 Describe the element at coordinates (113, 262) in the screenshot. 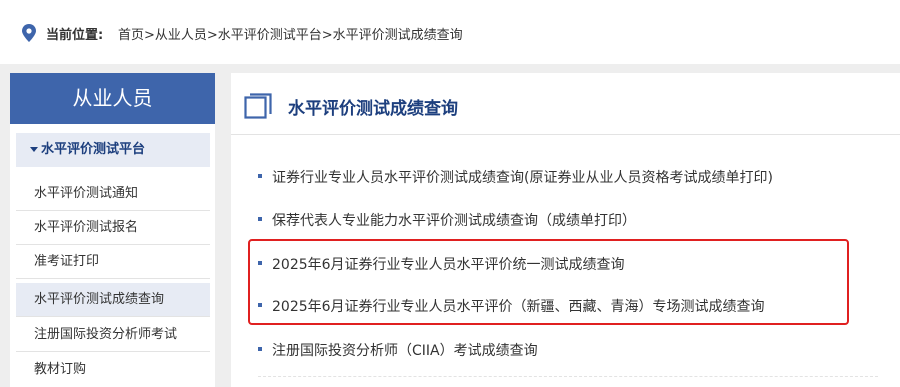

I see `sidebar-item-admission-ticket: 准考证打印` at that location.